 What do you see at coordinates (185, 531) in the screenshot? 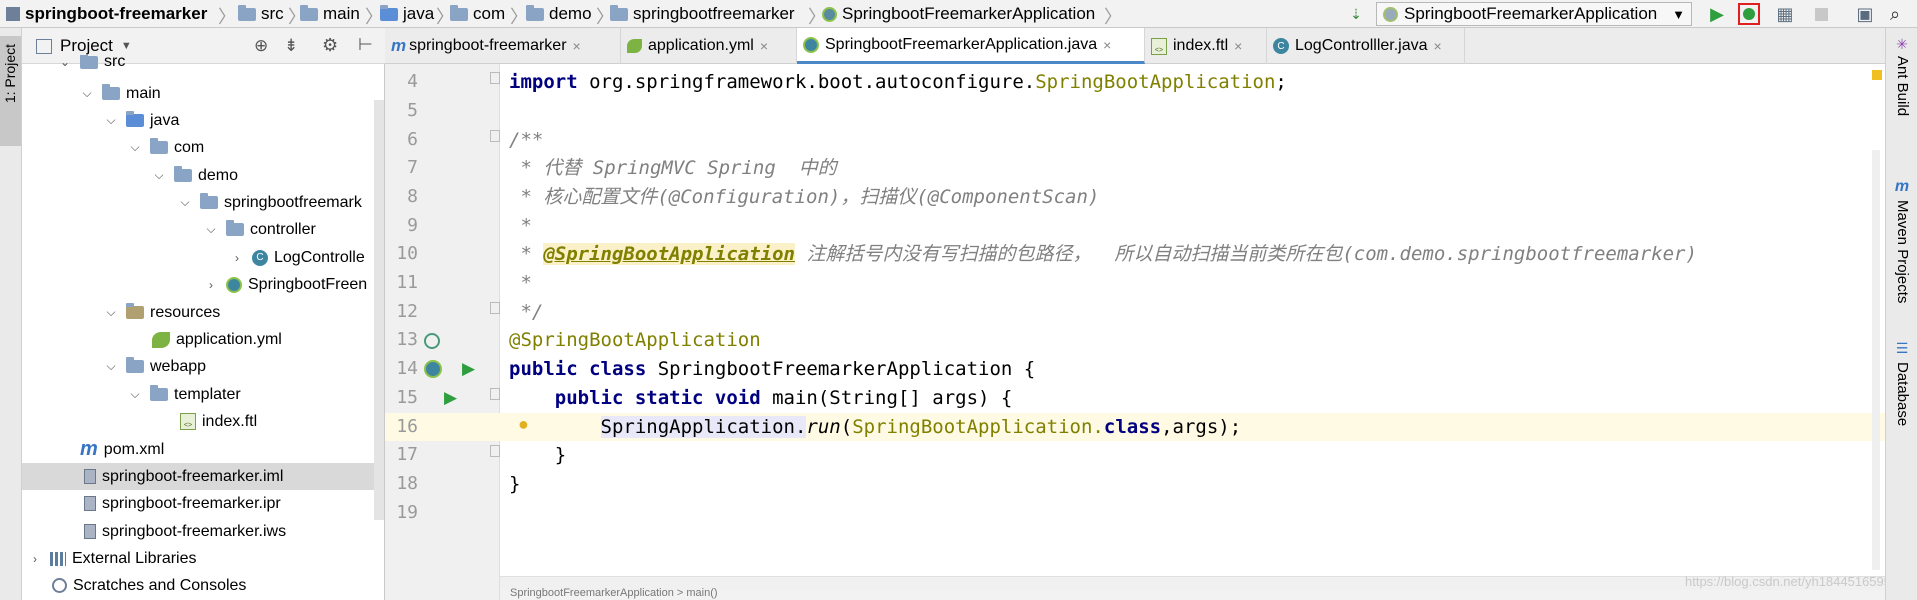
I see `tree-item-iws: springboot-freemarker.iws` at bounding box center [185, 531].